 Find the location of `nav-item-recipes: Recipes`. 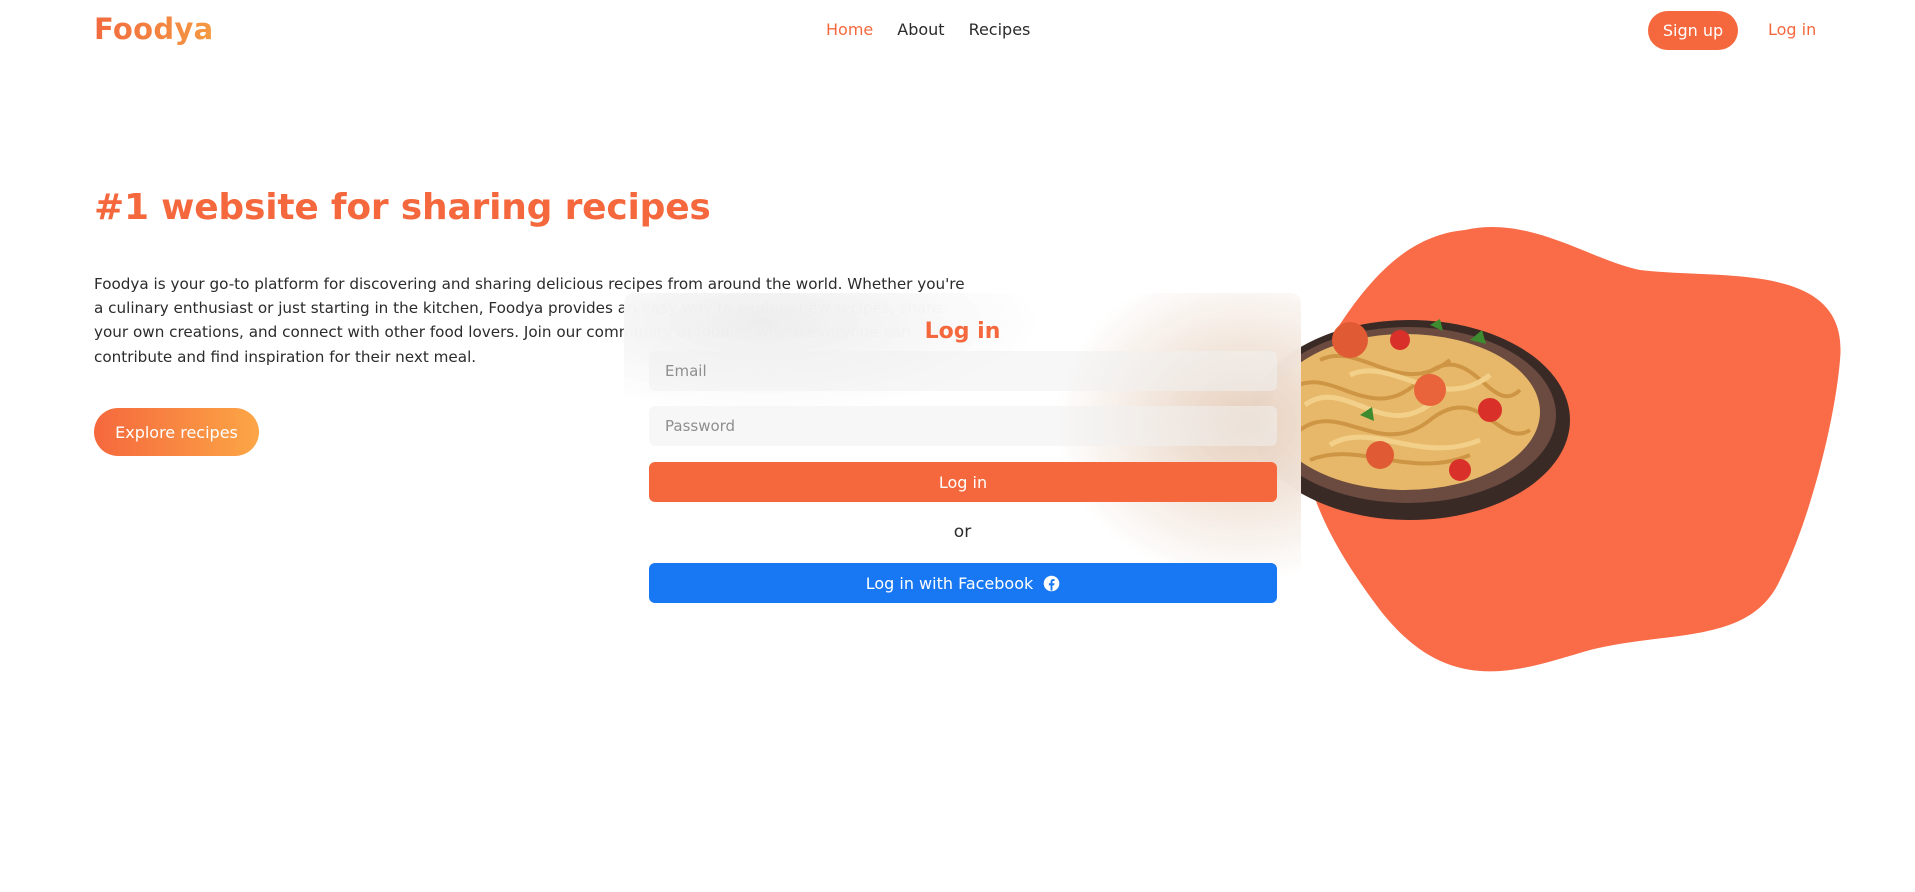

nav-item-recipes: Recipes is located at coordinates (1000, 29).